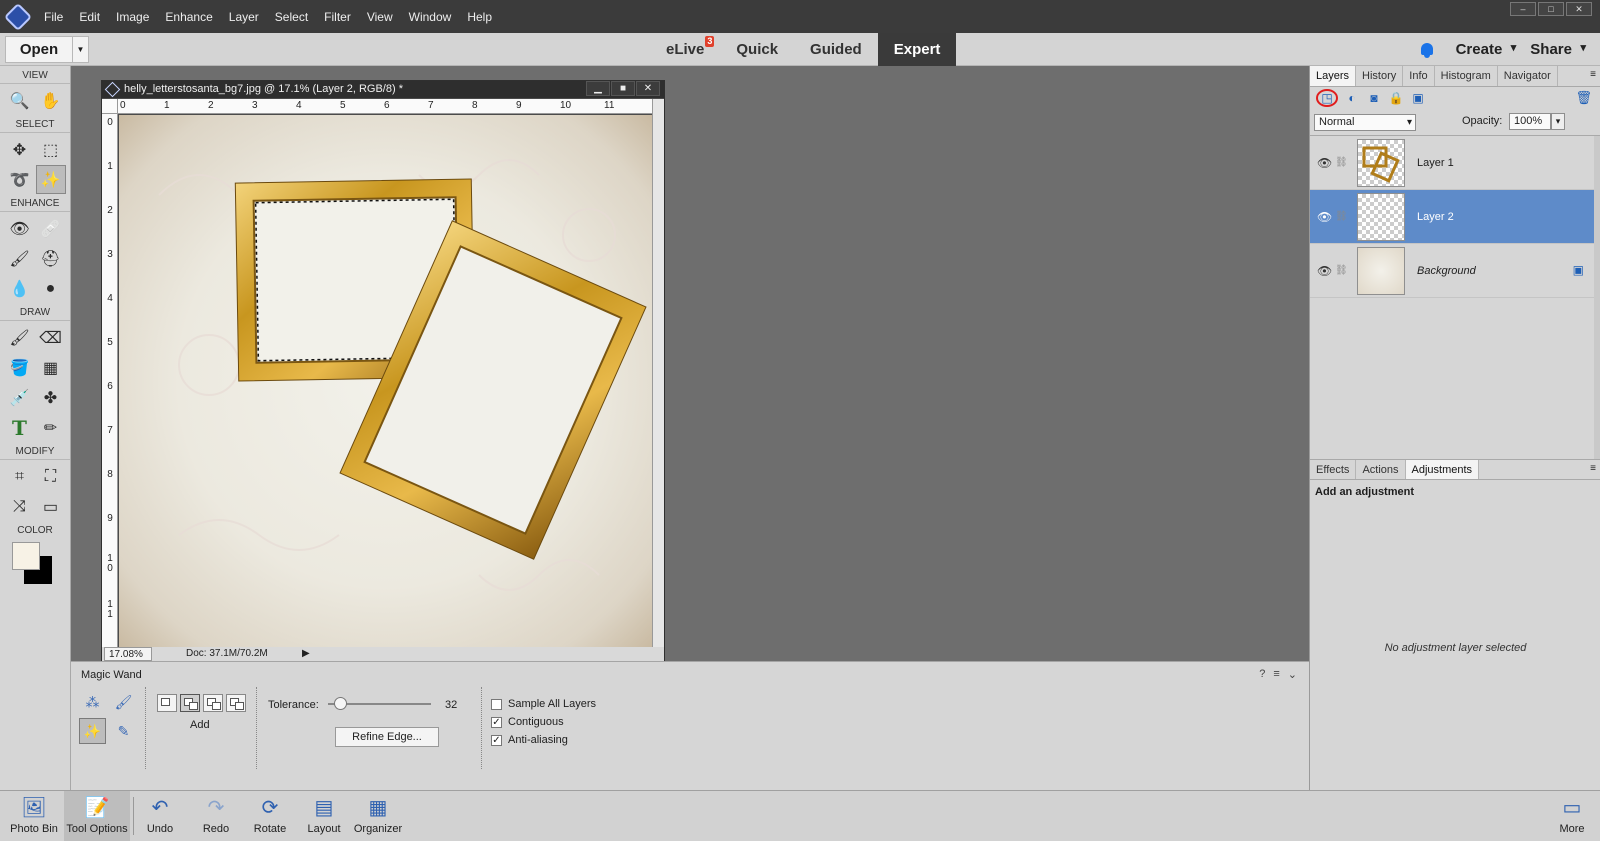 The image size is (1600, 841). I want to click on close-window-icon: ✕, so click(1579, 9).